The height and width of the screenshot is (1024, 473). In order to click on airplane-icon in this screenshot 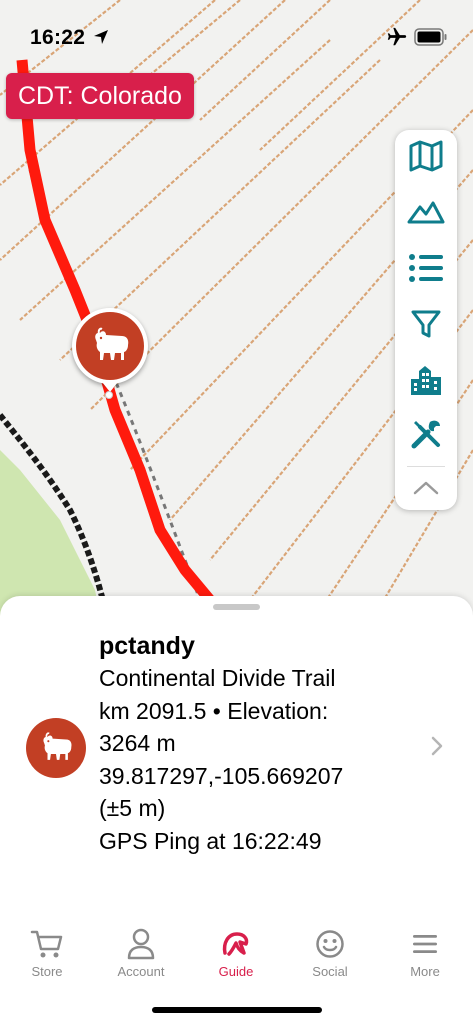, I will do `click(397, 36)`.